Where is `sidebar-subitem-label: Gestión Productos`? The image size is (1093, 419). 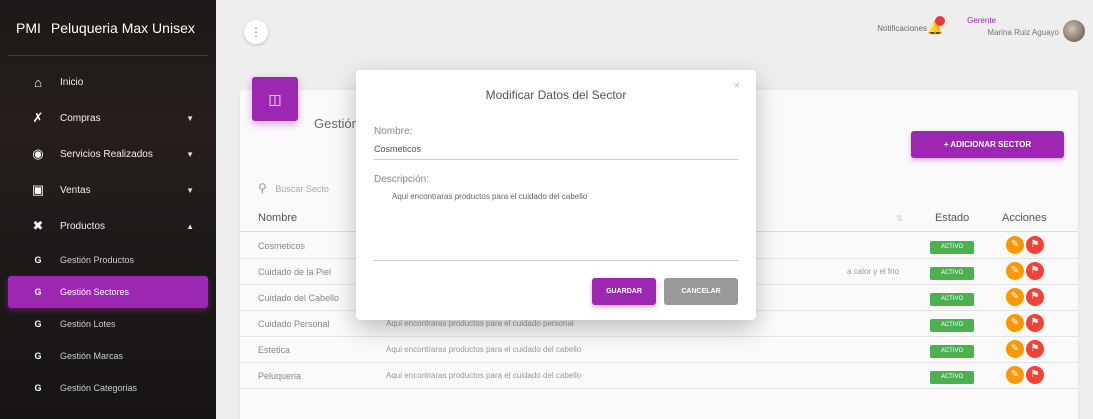 sidebar-subitem-label: Gestión Productos is located at coordinates (97, 260).